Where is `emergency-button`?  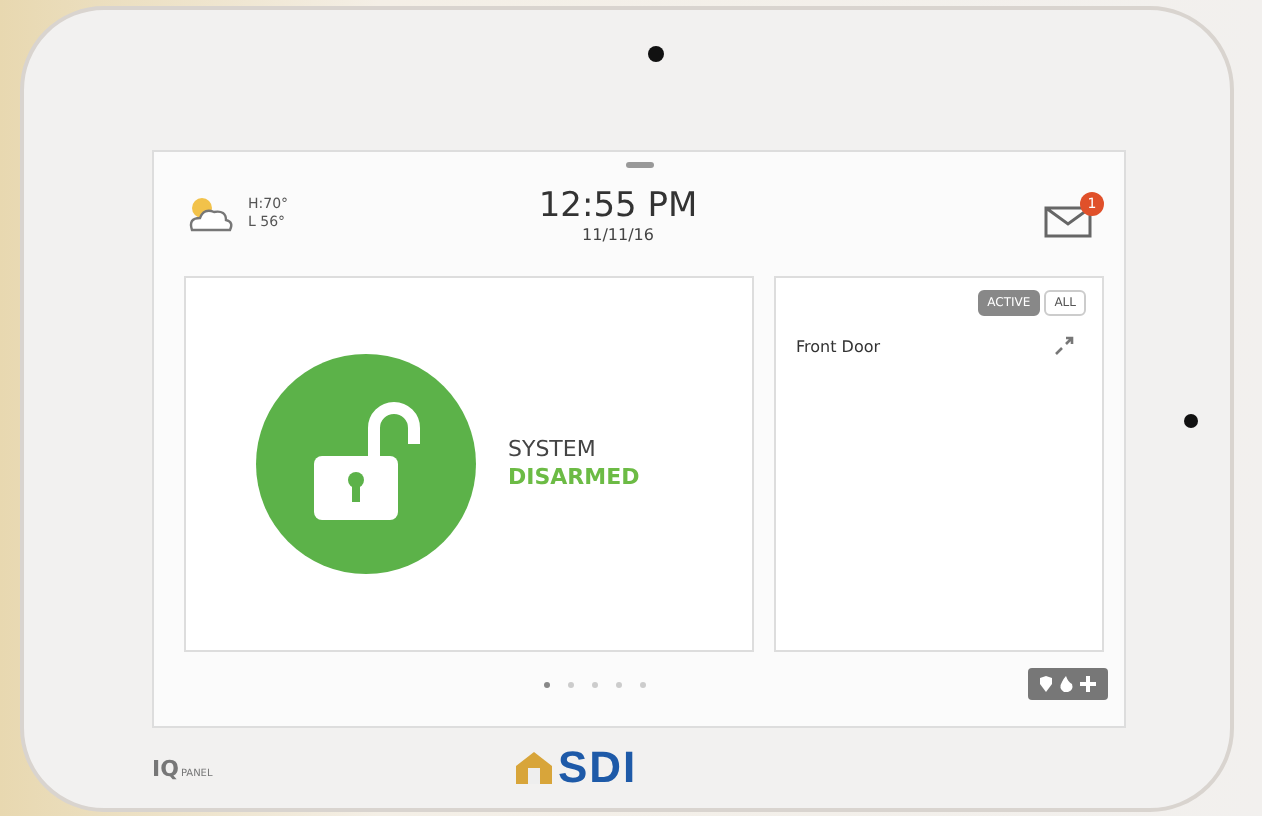
emergency-button is located at coordinates (1068, 684).